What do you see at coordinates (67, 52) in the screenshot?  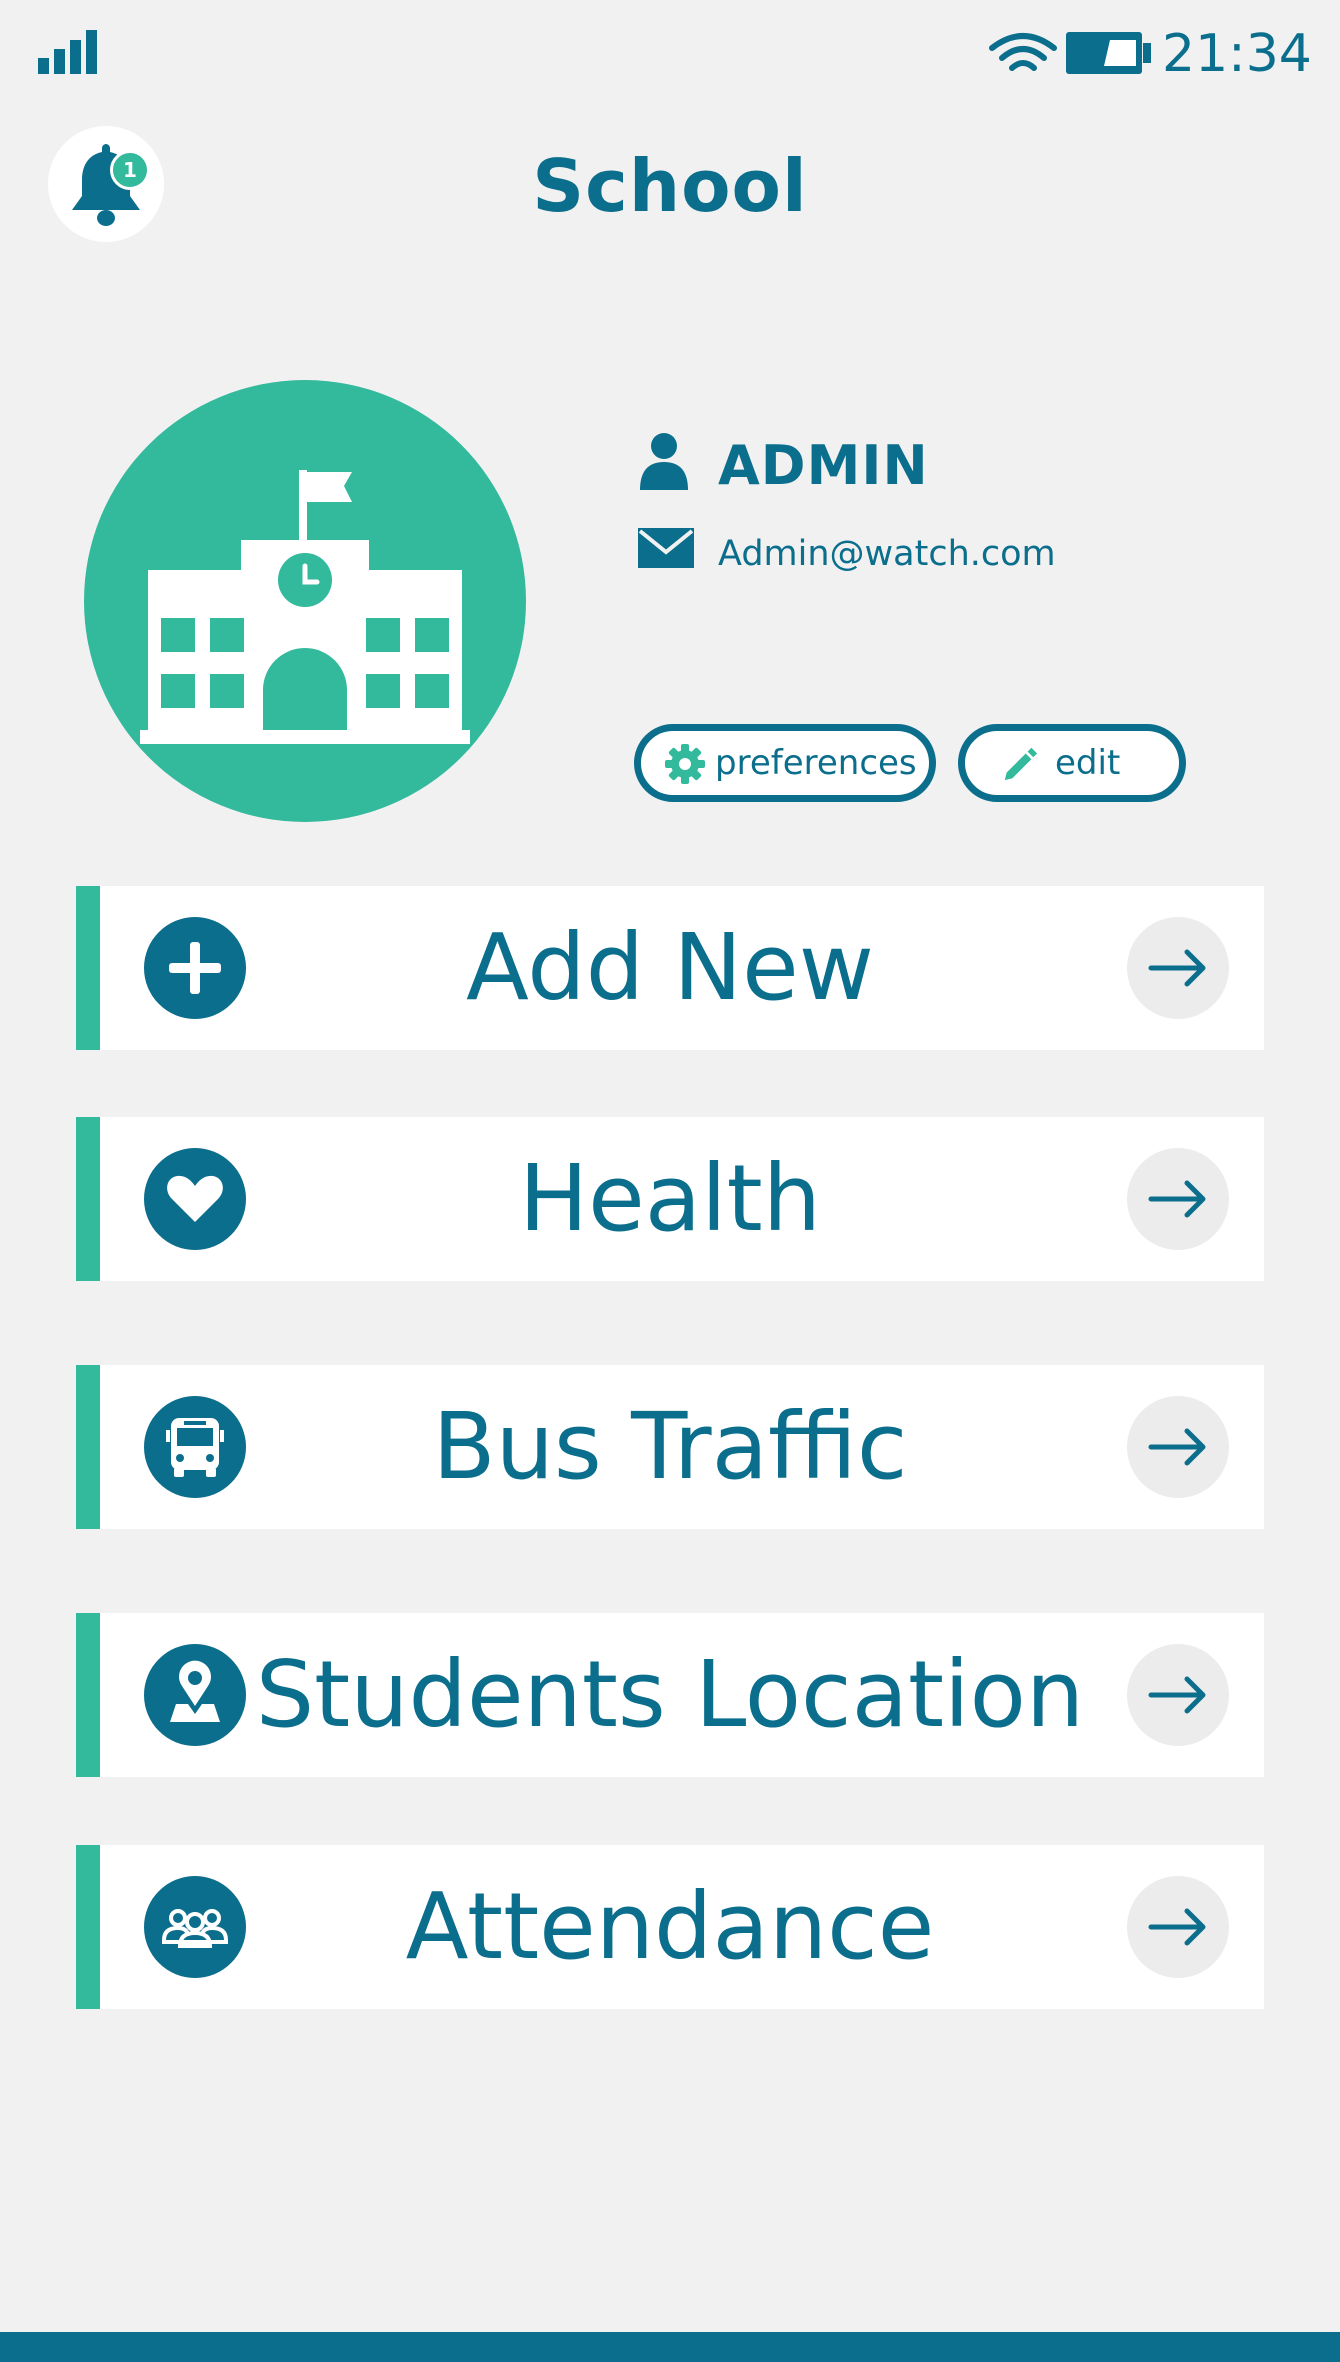 I see `signal-icon` at bounding box center [67, 52].